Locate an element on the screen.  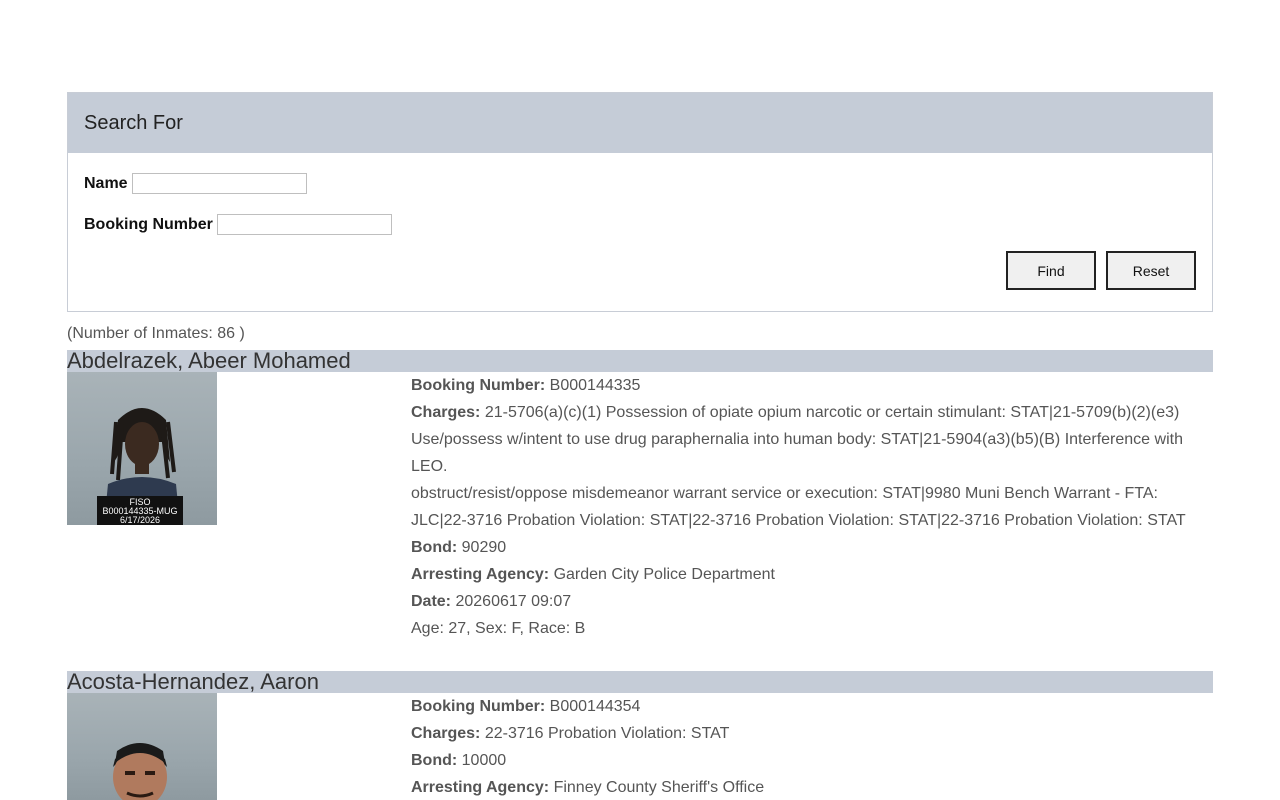
inmate-count: (Number of Inmates: 86 ) is located at coordinates (156, 333).